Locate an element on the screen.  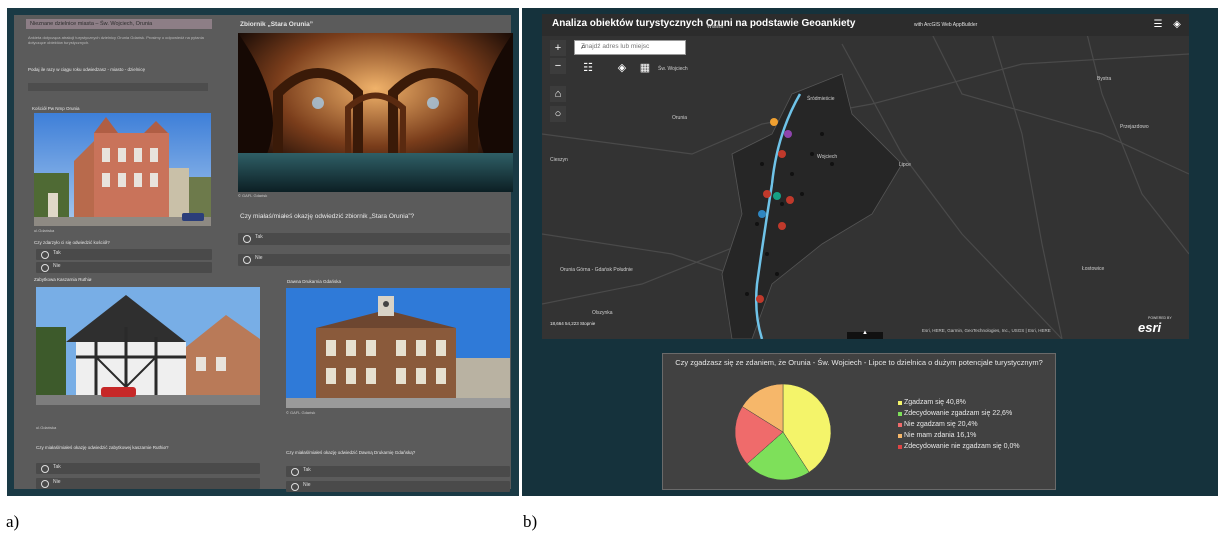
legend-item: Zdecydowanie nie zgadzam się 0,0% is located at coordinates (959, 446).